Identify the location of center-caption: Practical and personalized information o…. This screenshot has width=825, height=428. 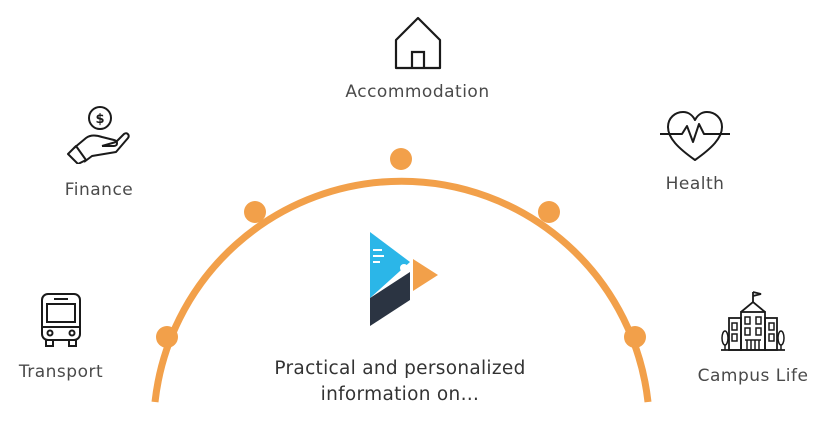
(400, 382).